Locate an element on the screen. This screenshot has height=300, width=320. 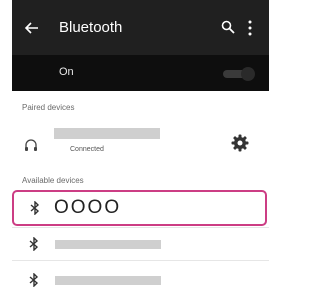
switch-thumb is located at coordinates (248, 74).